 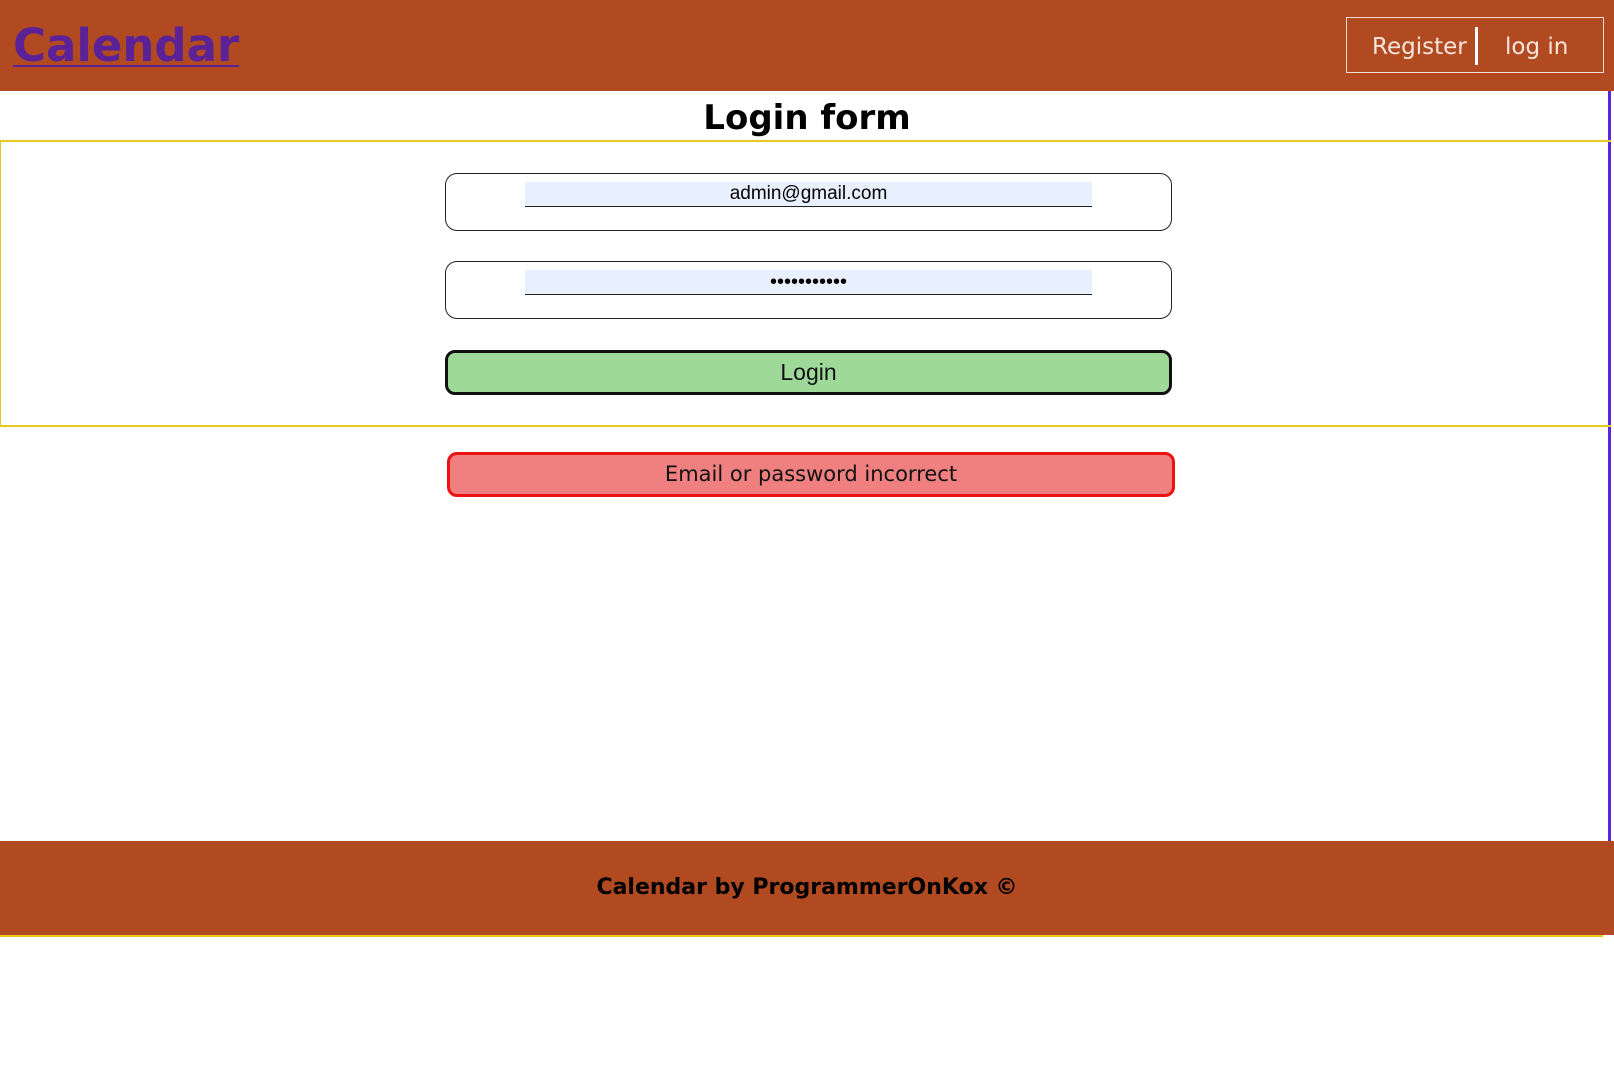 I want to click on email-field, so click(x=808, y=194).